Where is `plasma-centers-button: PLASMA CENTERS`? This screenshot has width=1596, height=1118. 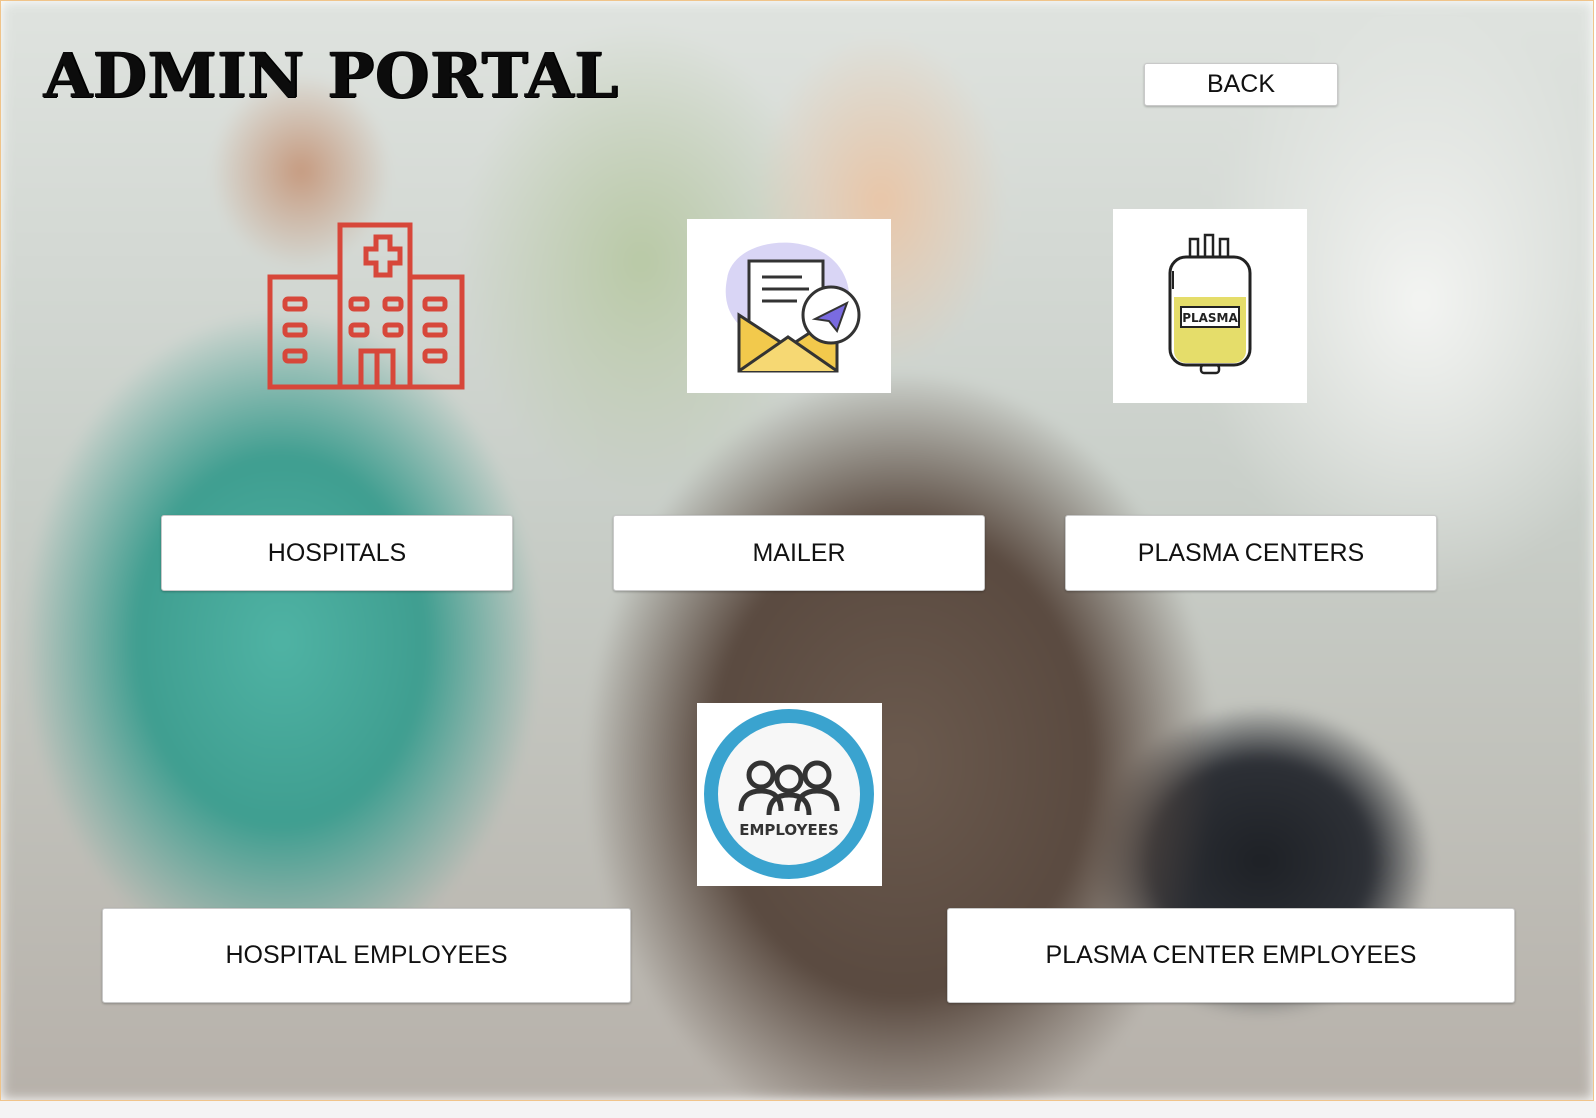
plasma-centers-button: PLASMA CENTERS is located at coordinates (1251, 553).